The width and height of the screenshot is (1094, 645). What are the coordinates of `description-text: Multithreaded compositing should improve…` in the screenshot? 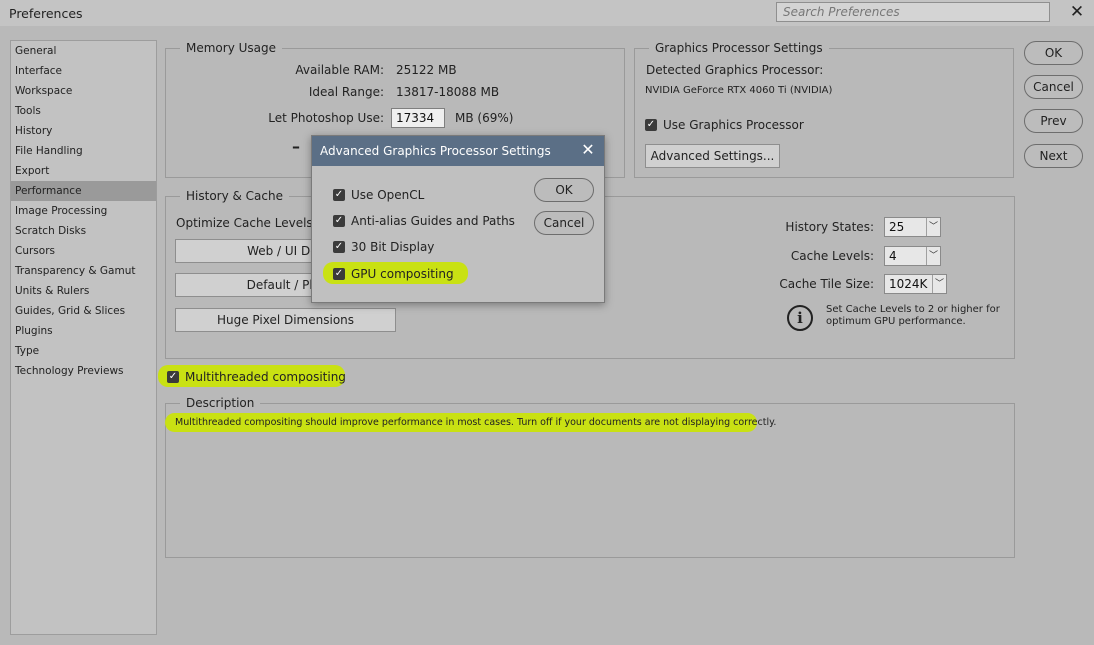 It's located at (476, 422).